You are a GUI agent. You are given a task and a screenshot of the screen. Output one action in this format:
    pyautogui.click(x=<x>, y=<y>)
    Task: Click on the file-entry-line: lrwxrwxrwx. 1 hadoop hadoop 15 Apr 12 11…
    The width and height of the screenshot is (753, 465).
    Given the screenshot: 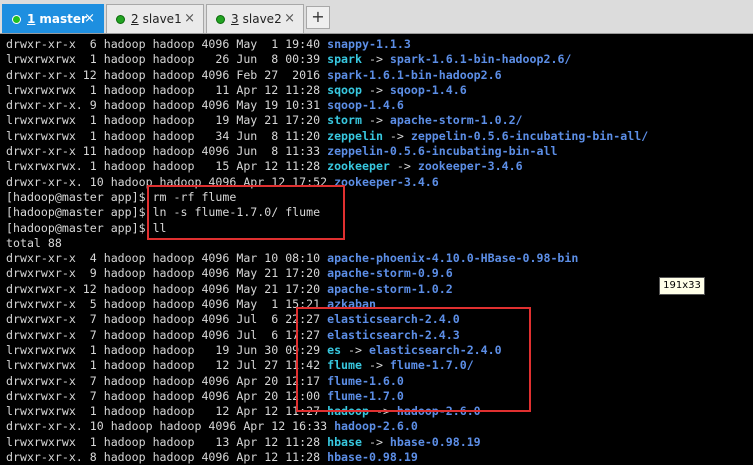 What is the action you would take?
    pyautogui.click(x=378, y=166)
    